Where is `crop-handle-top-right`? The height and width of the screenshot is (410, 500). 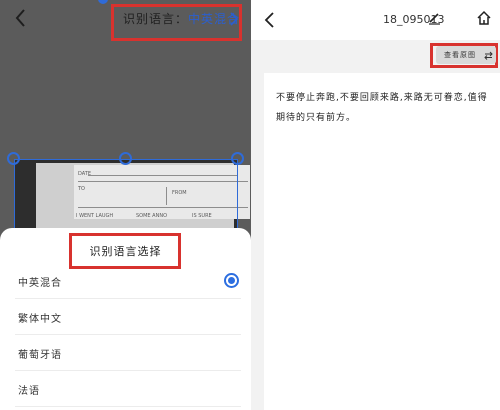 crop-handle-top-right is located at coordinates (237, 158).